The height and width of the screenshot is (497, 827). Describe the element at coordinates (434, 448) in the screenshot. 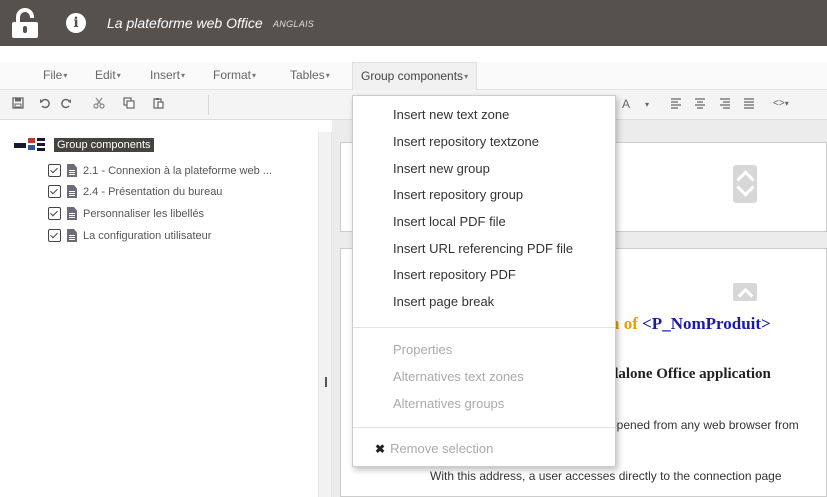

I see `menu-item-remove-selection: ✖ Remove selection` at that location.